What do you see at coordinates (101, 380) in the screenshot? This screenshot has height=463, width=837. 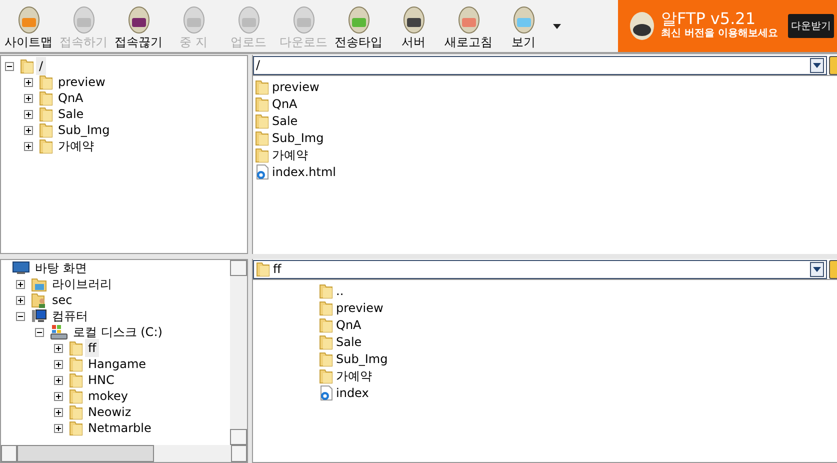 I see `tree-item: HNC` at bounding box center [101, 380].